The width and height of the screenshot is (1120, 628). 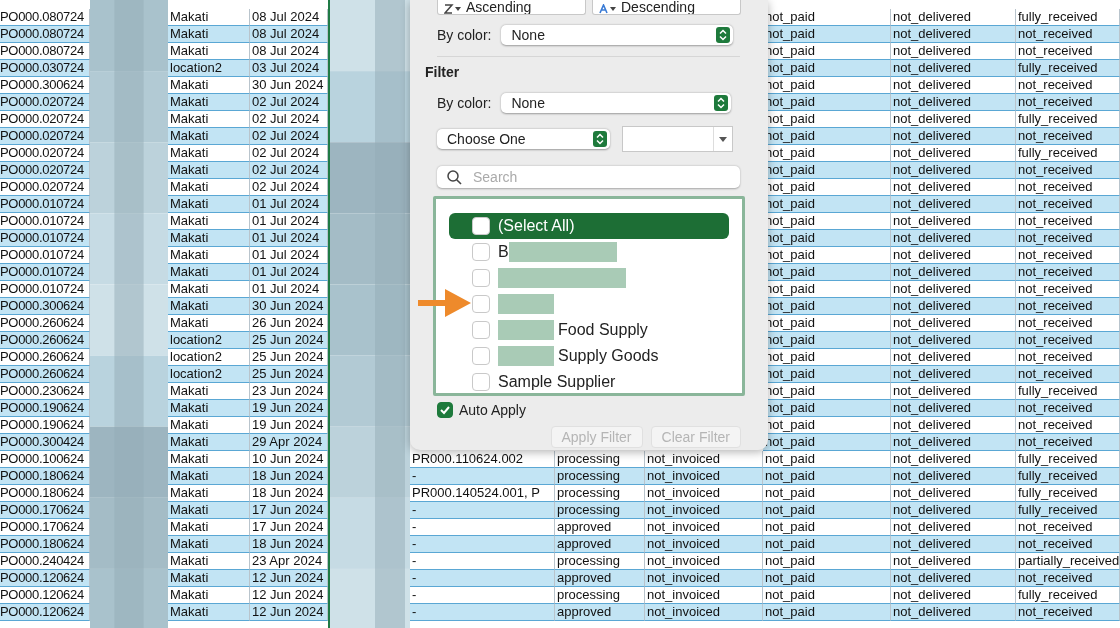 I want to click on checkbox-label: Auto Apply, so click(x=492, y=410).